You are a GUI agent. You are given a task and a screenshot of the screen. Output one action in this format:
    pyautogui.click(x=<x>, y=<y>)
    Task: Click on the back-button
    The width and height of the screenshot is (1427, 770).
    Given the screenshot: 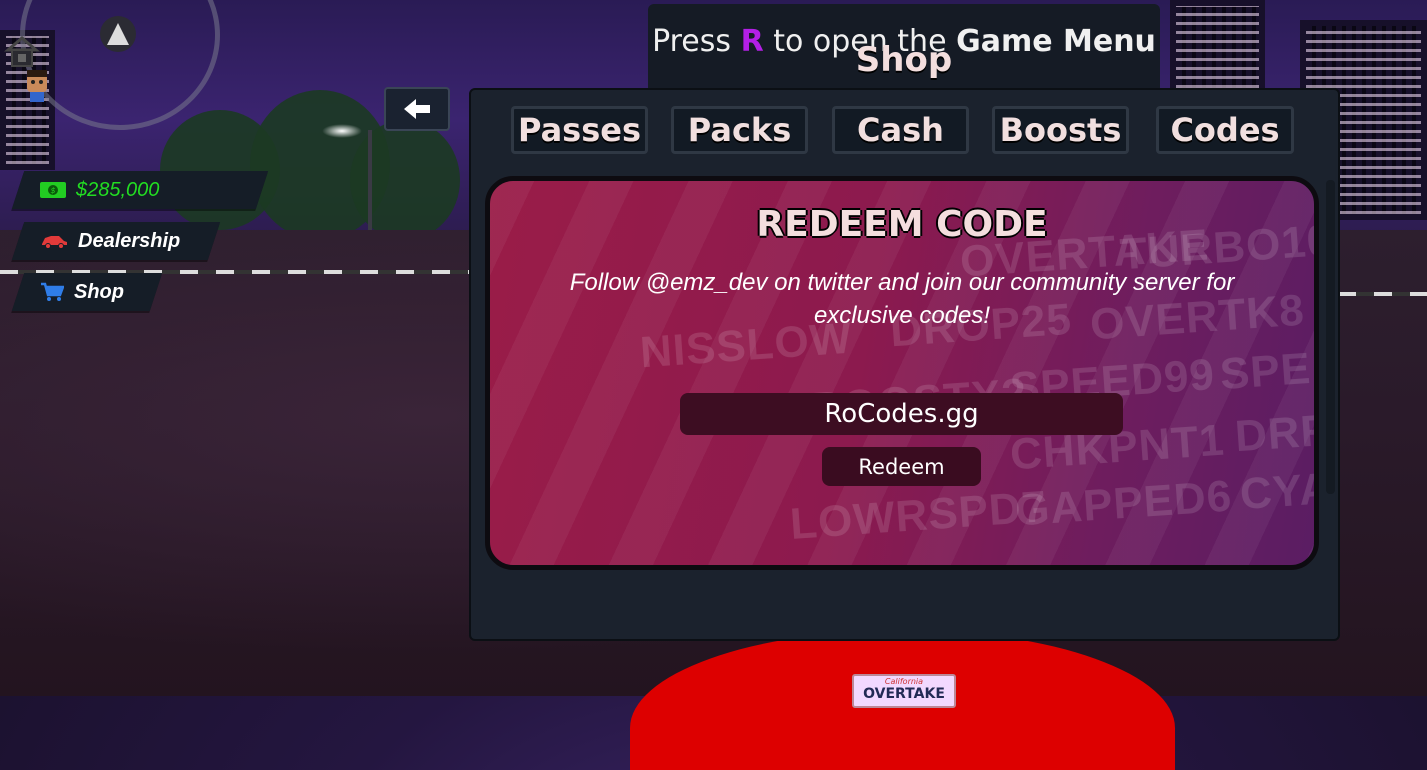 What is the action you would take?
    pyautogui.click(x=417, y=109)
    